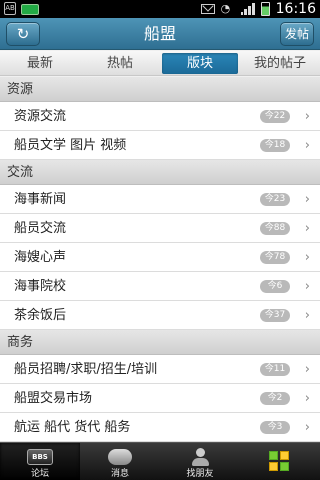 The width and height of the screenshot is (320, 480). What do you see at coordinates (39, 474) in the screenshot?
I see `nav-label: 论坛` at bounding box center [39, 474].